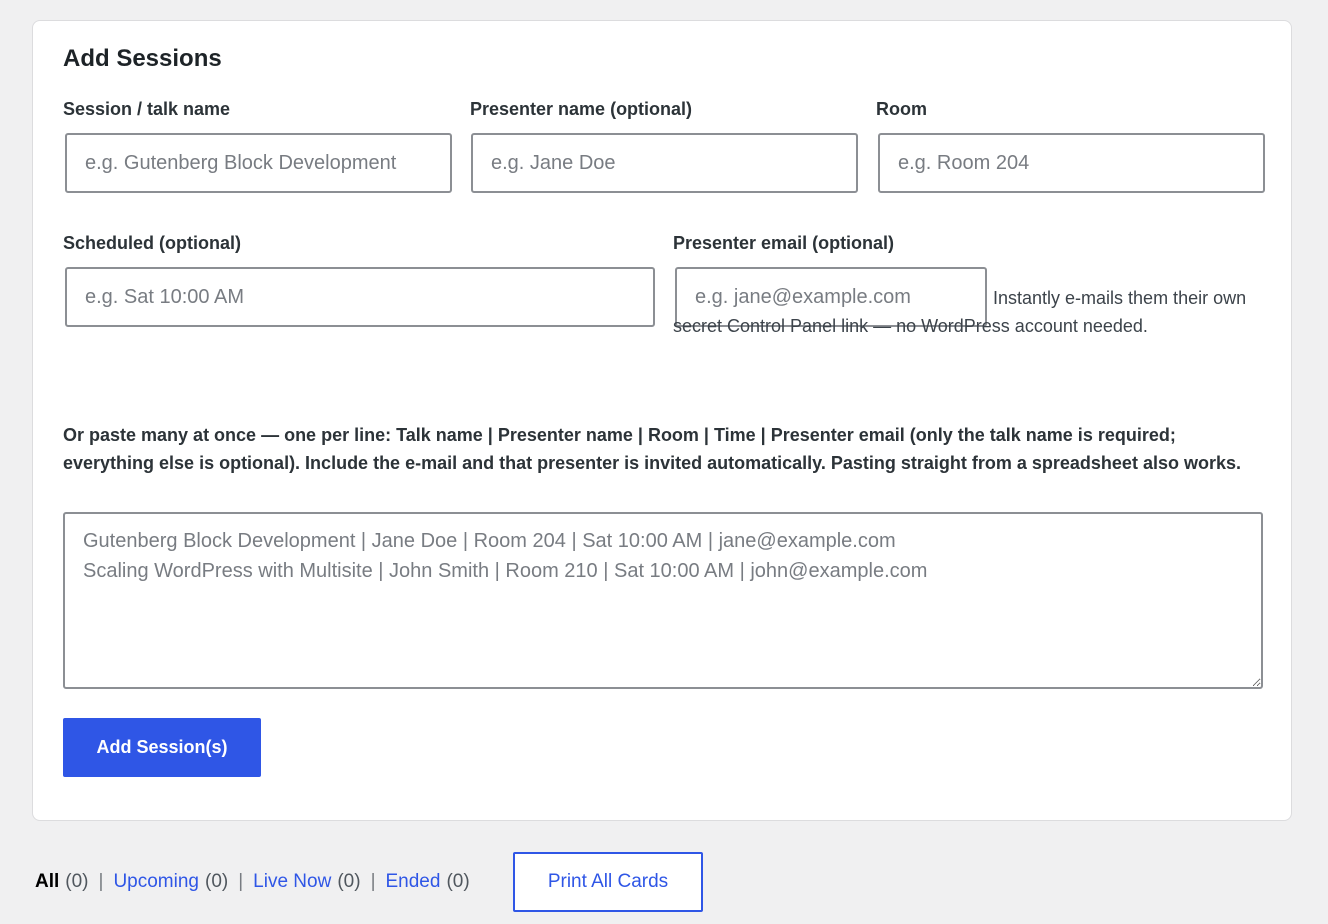  What do you see at coordinates (217, 881) in the screenshot?
I see `filter-upcoming-count: (0)` at bounding box center [217, 881].